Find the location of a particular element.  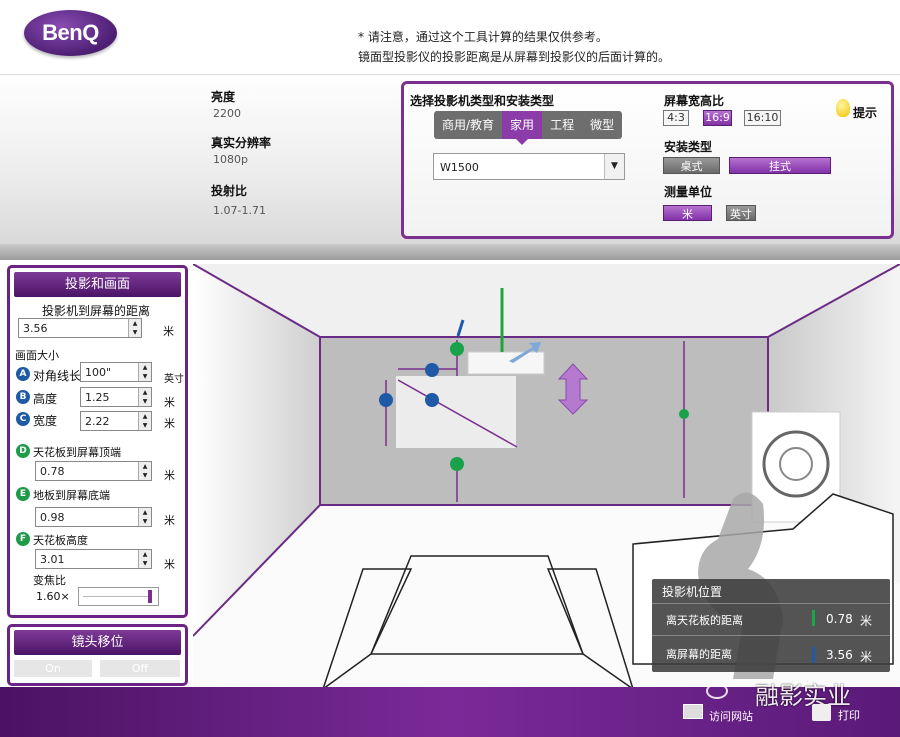

lens-shift-title: 镜头移位 is located at coordinates (97, 642).